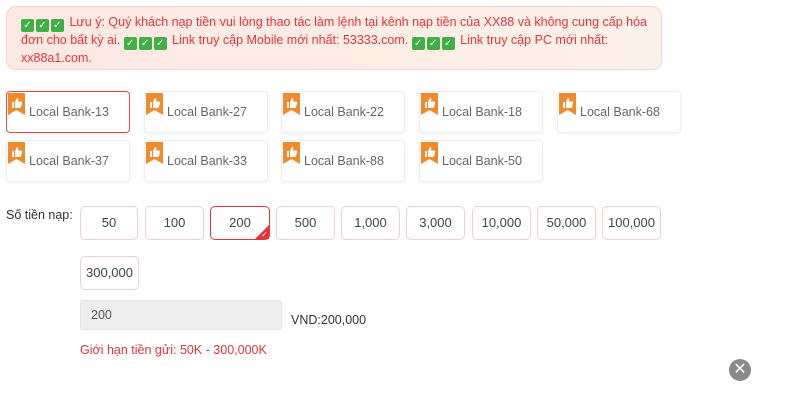 This screenshot has width=800, height=400. Describe the element at coordinates (174, 223) in the screenshot. I see `amount-option-100: 100` at that location.